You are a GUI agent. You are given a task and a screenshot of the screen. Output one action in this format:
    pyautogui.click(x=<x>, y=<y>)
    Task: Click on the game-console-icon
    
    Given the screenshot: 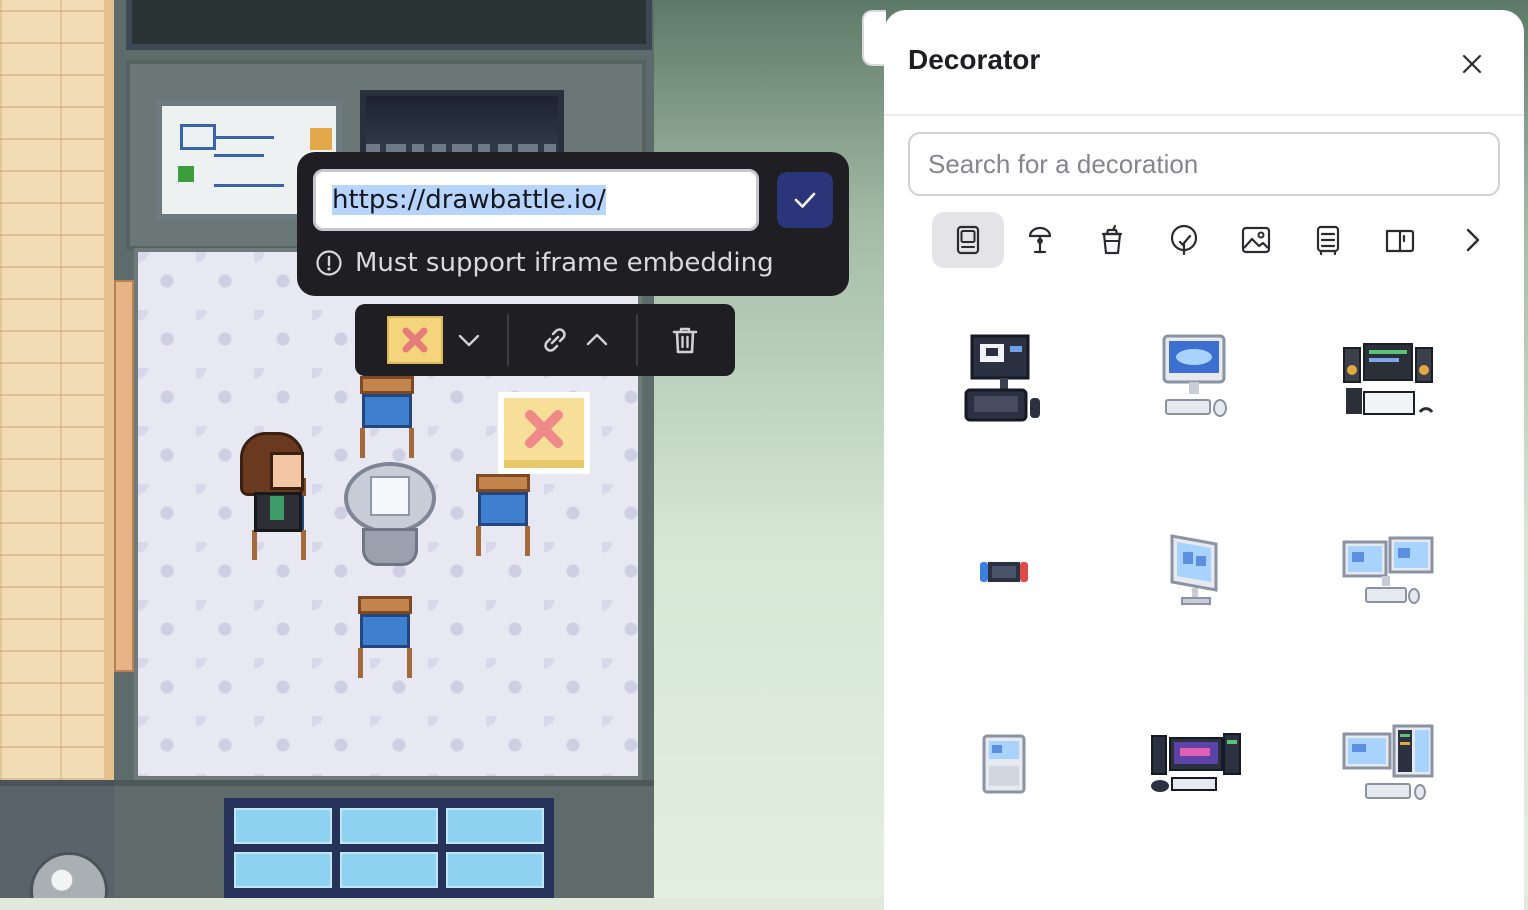 What is the action you would take?
    pyautogui.click(x=1004, y=572)
    